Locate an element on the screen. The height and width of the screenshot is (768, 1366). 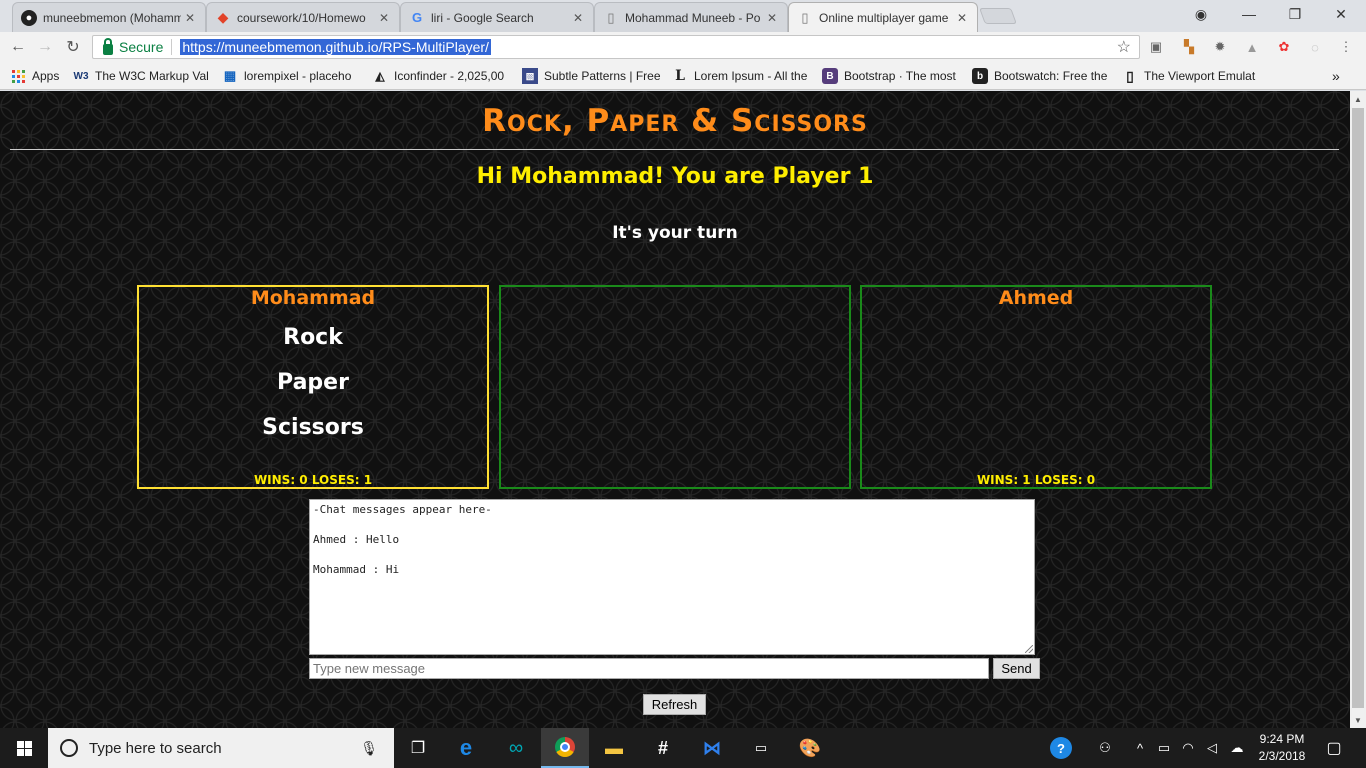
bookmark-label: Bootstrap · The most is located at coordinates (900, 76).